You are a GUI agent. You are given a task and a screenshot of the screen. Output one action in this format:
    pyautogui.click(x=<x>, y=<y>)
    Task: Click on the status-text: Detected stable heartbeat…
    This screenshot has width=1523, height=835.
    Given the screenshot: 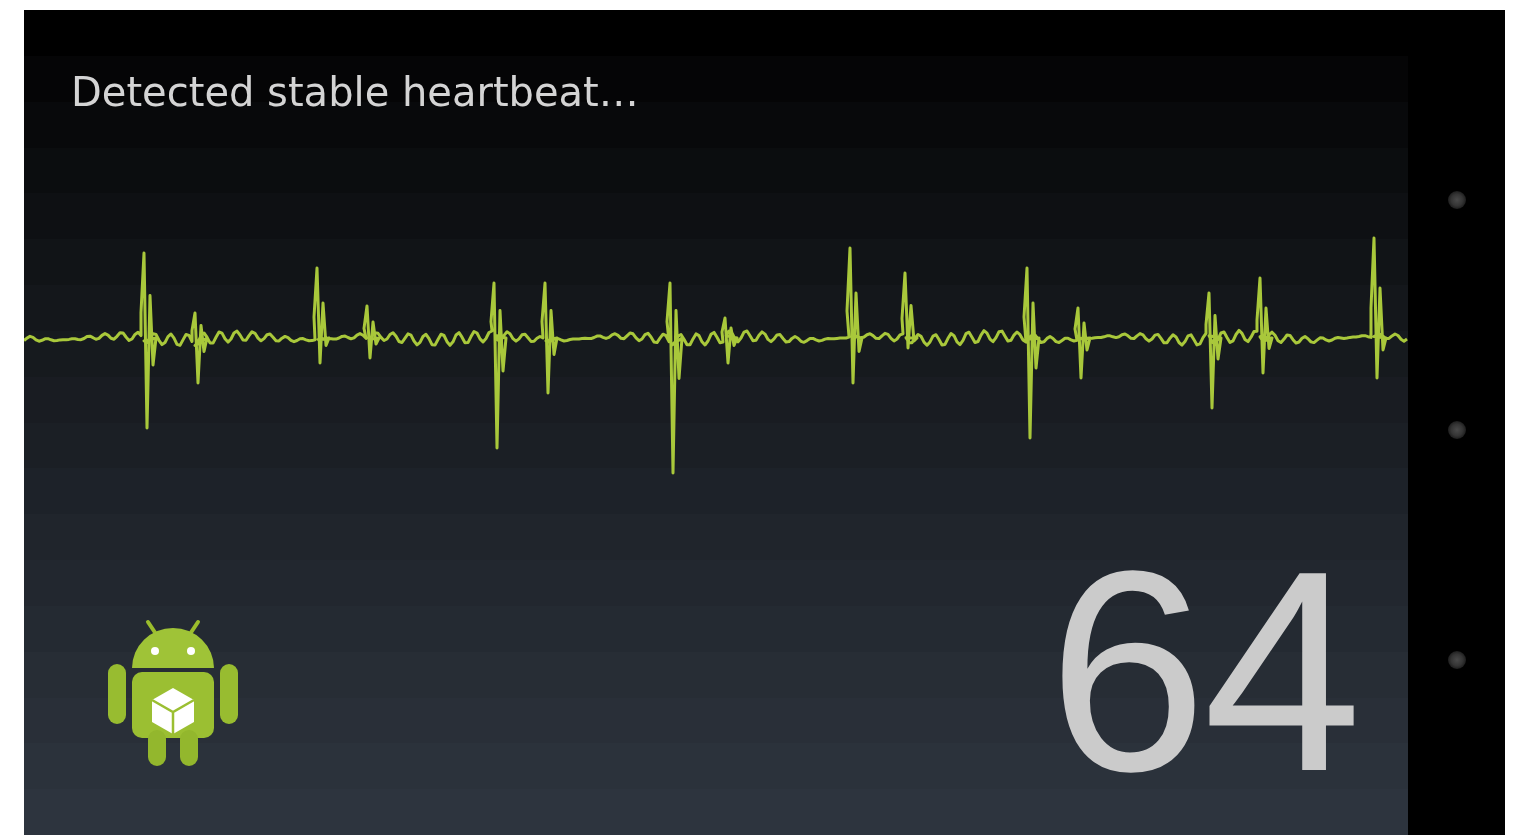 What is the action you would take?
    pyautogui.click(x=355, y=92)
    